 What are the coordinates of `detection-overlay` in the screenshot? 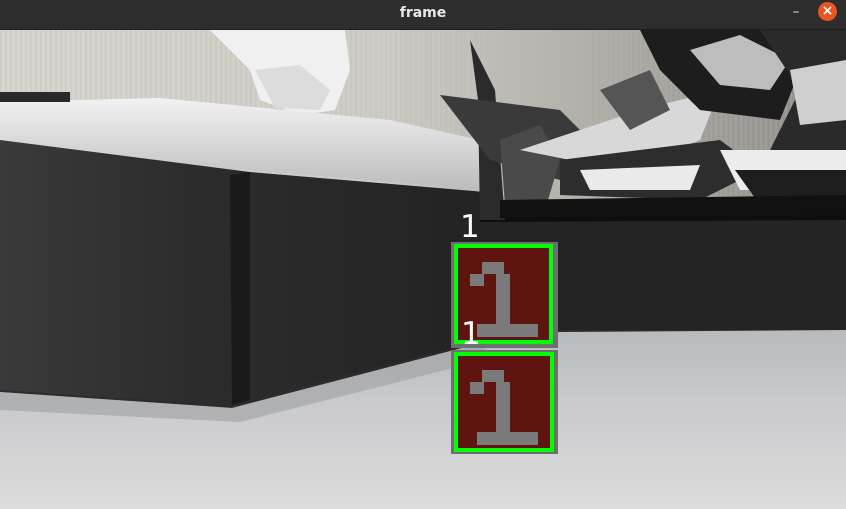 It's located at (504, 348).